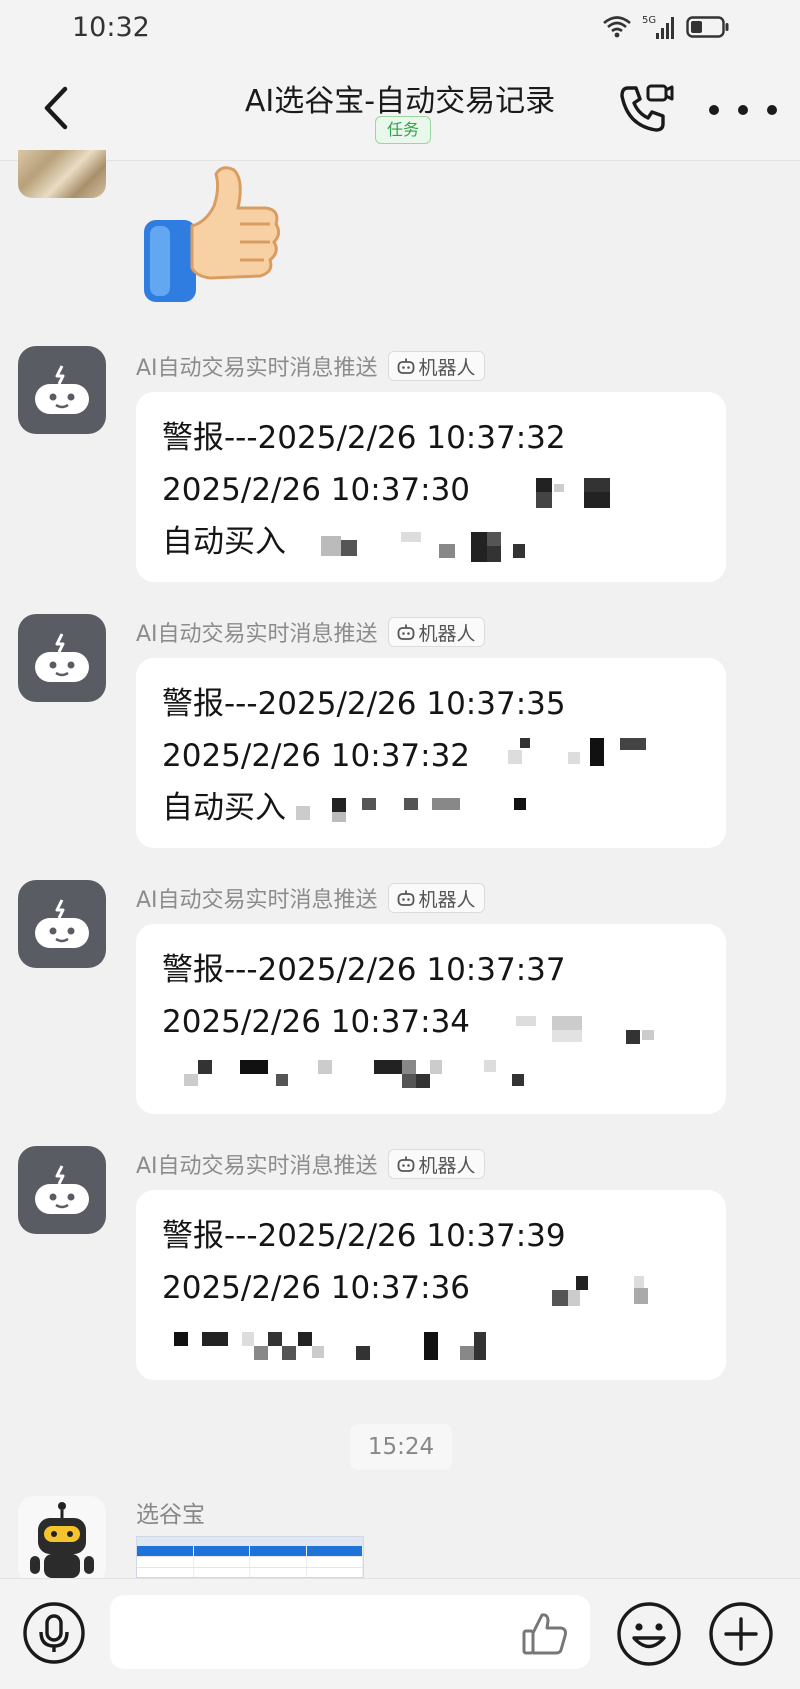  I want to click on thumbs-up-emoji-icon, so click(212, 234).